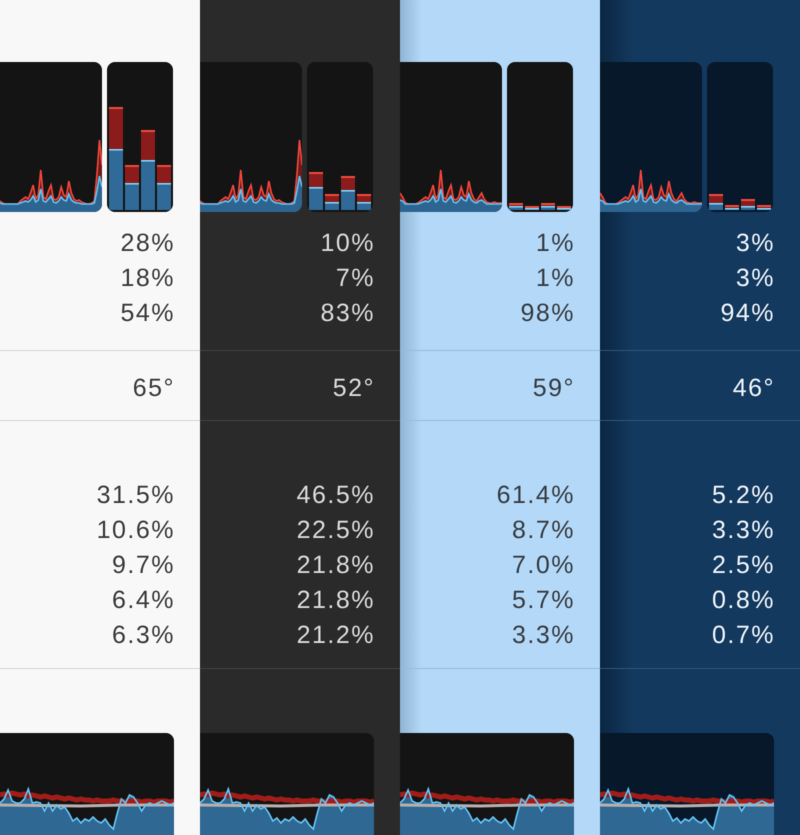  I want to click on percent-value: 9.7%, so click(143, 565).